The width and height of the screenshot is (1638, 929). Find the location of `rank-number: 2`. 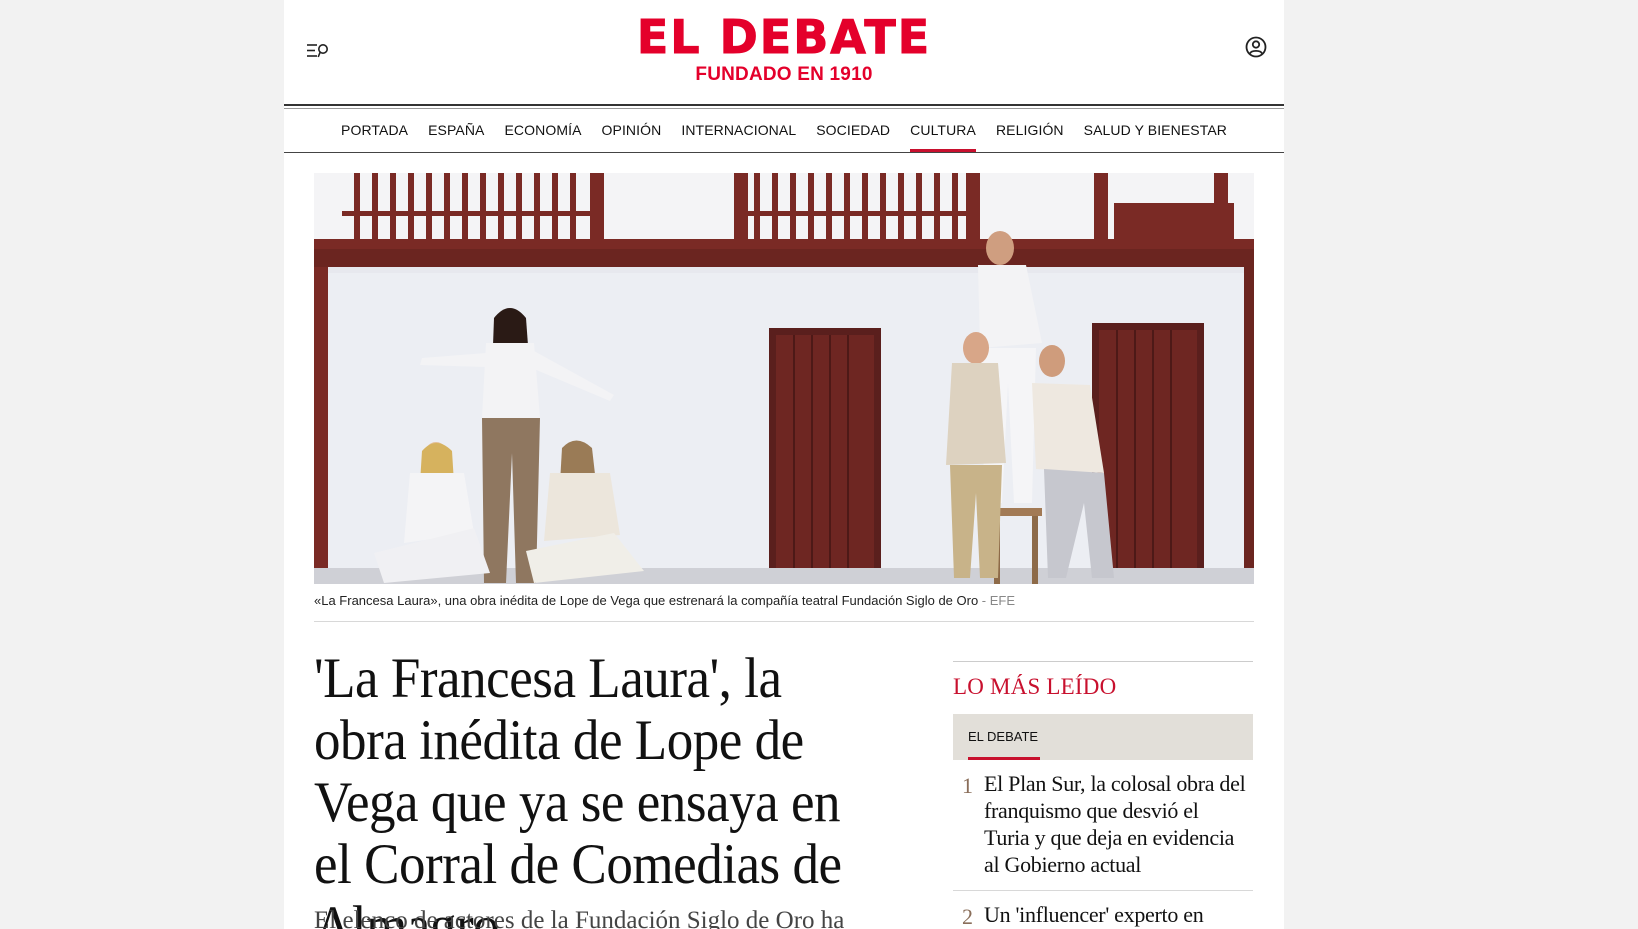

rank-number: 2 is located at coordinates (967, 916).